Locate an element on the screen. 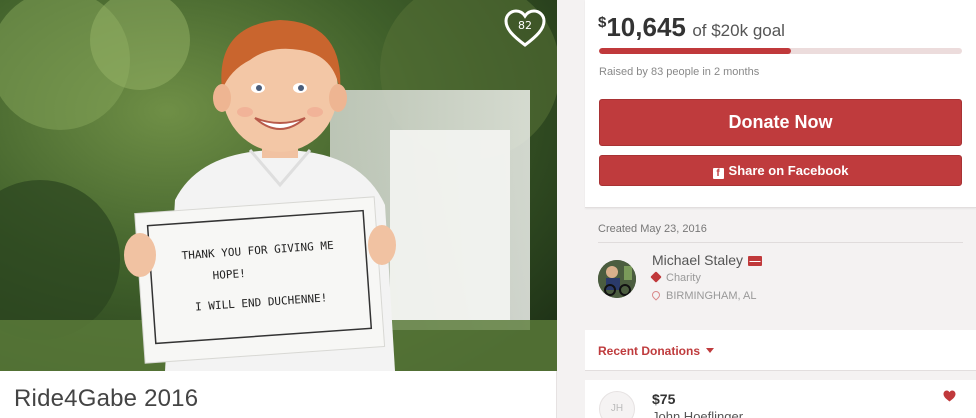 The image size is (976, 418). location-row: BIRMINGHAM, AL is located at coordinates (703, 295).